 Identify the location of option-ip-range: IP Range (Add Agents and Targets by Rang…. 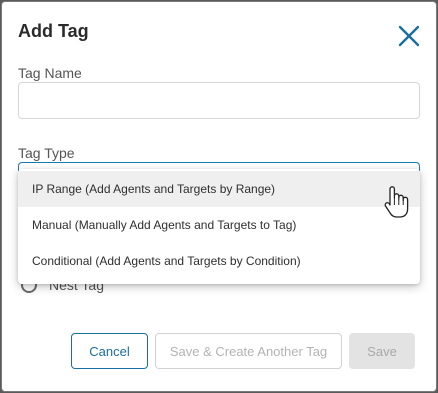
(219, 189).